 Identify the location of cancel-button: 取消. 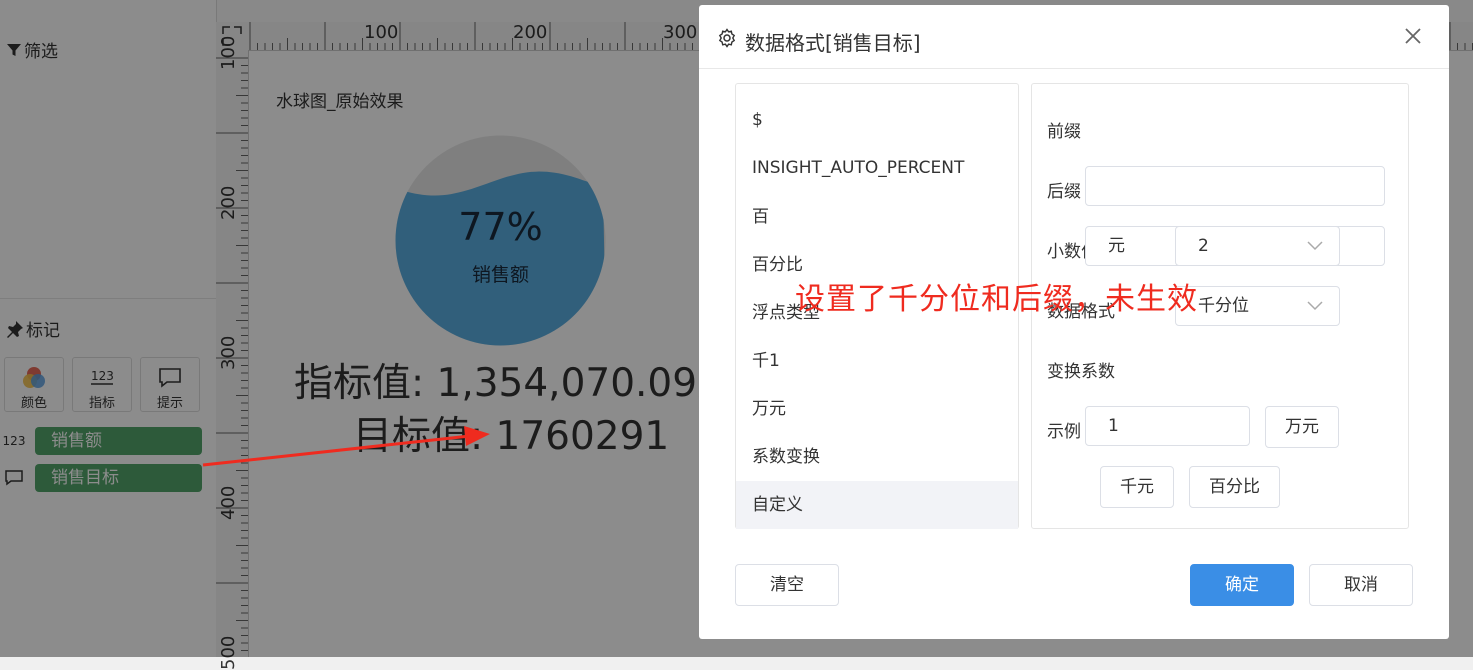
(1361, 585).